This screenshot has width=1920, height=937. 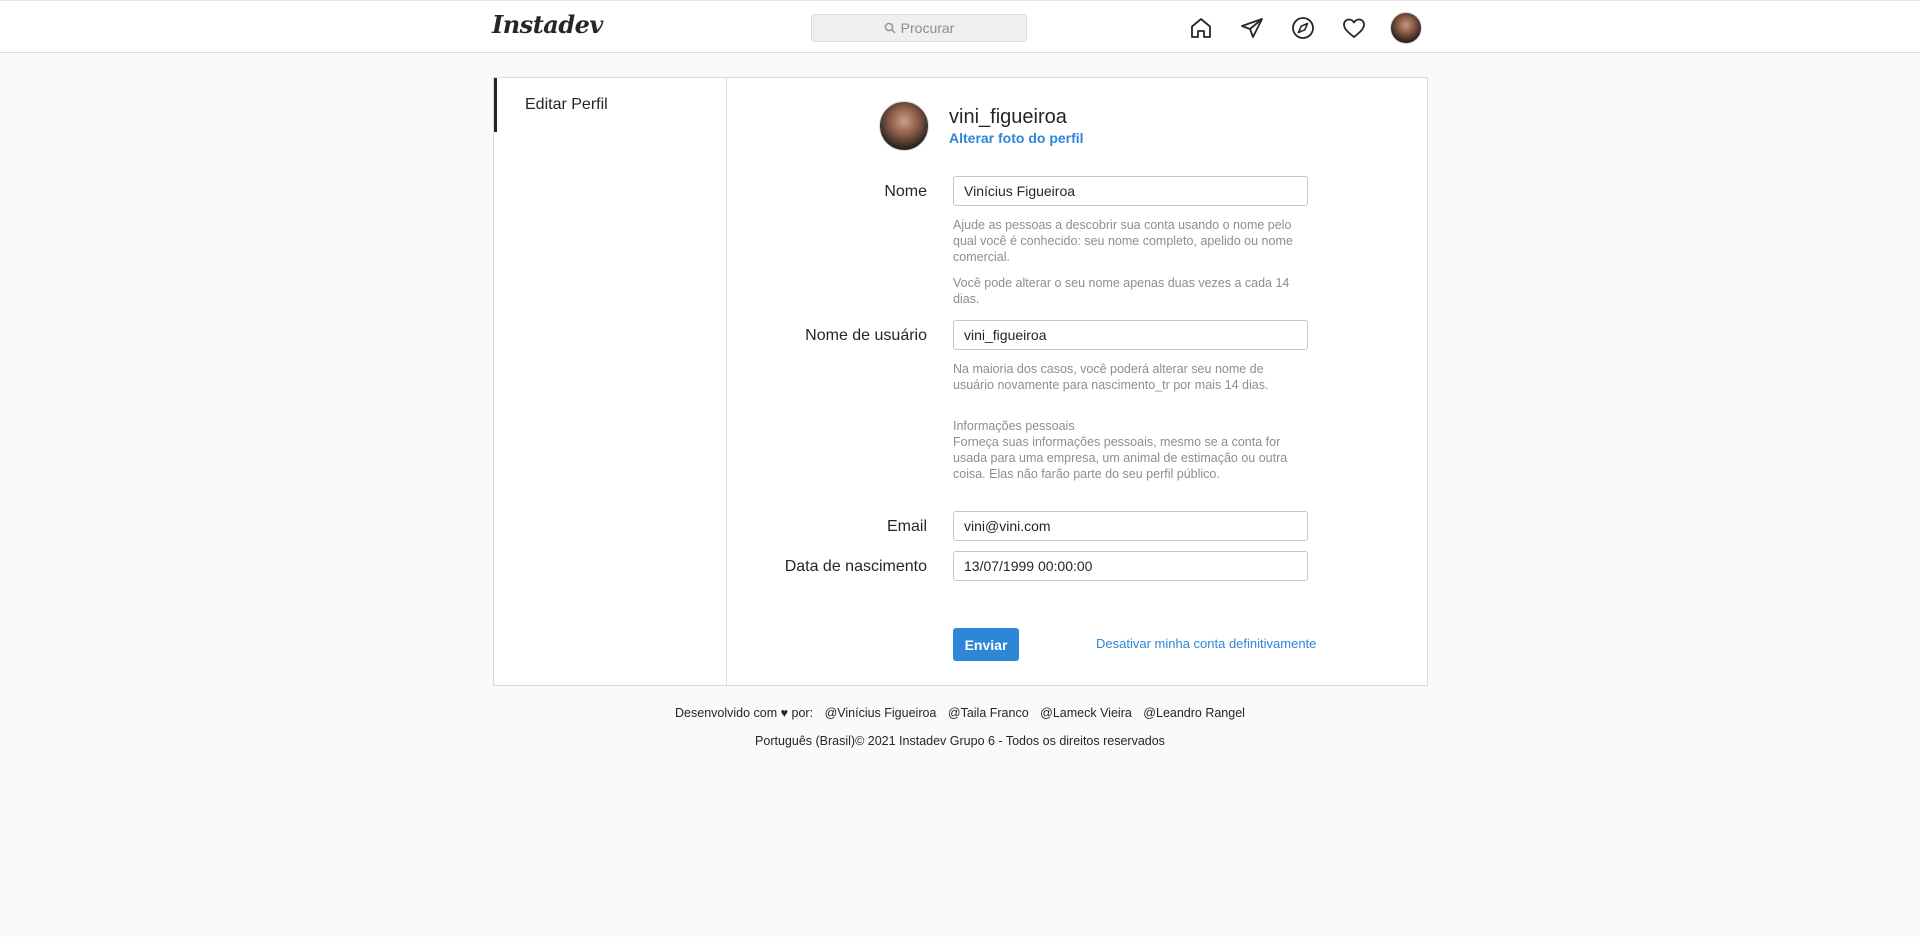 I want to click on explore-icon, so click(x=1303, y=28).